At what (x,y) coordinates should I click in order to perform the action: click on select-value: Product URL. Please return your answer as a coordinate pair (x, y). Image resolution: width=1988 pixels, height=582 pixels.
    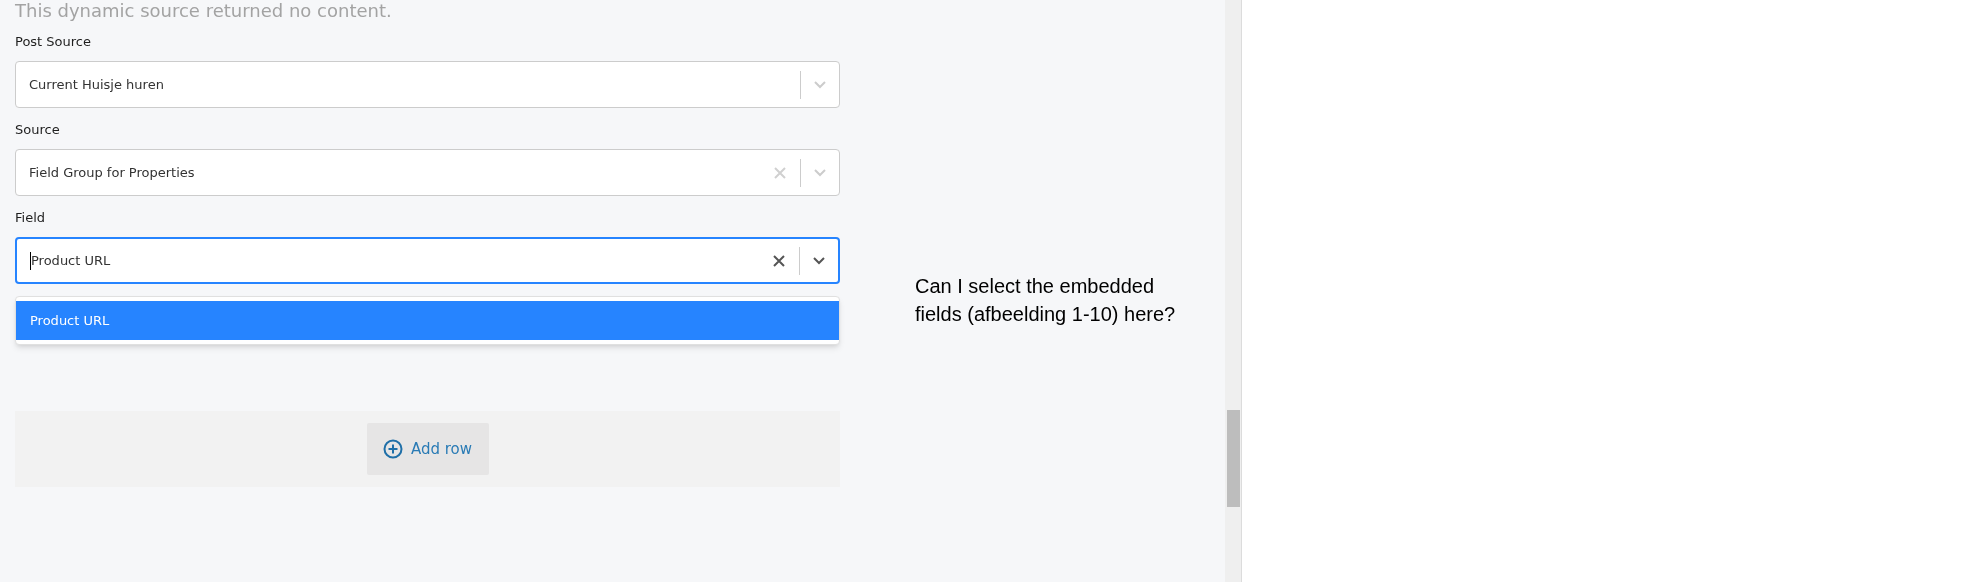
    Looking at the image, I should click on (71, 260).